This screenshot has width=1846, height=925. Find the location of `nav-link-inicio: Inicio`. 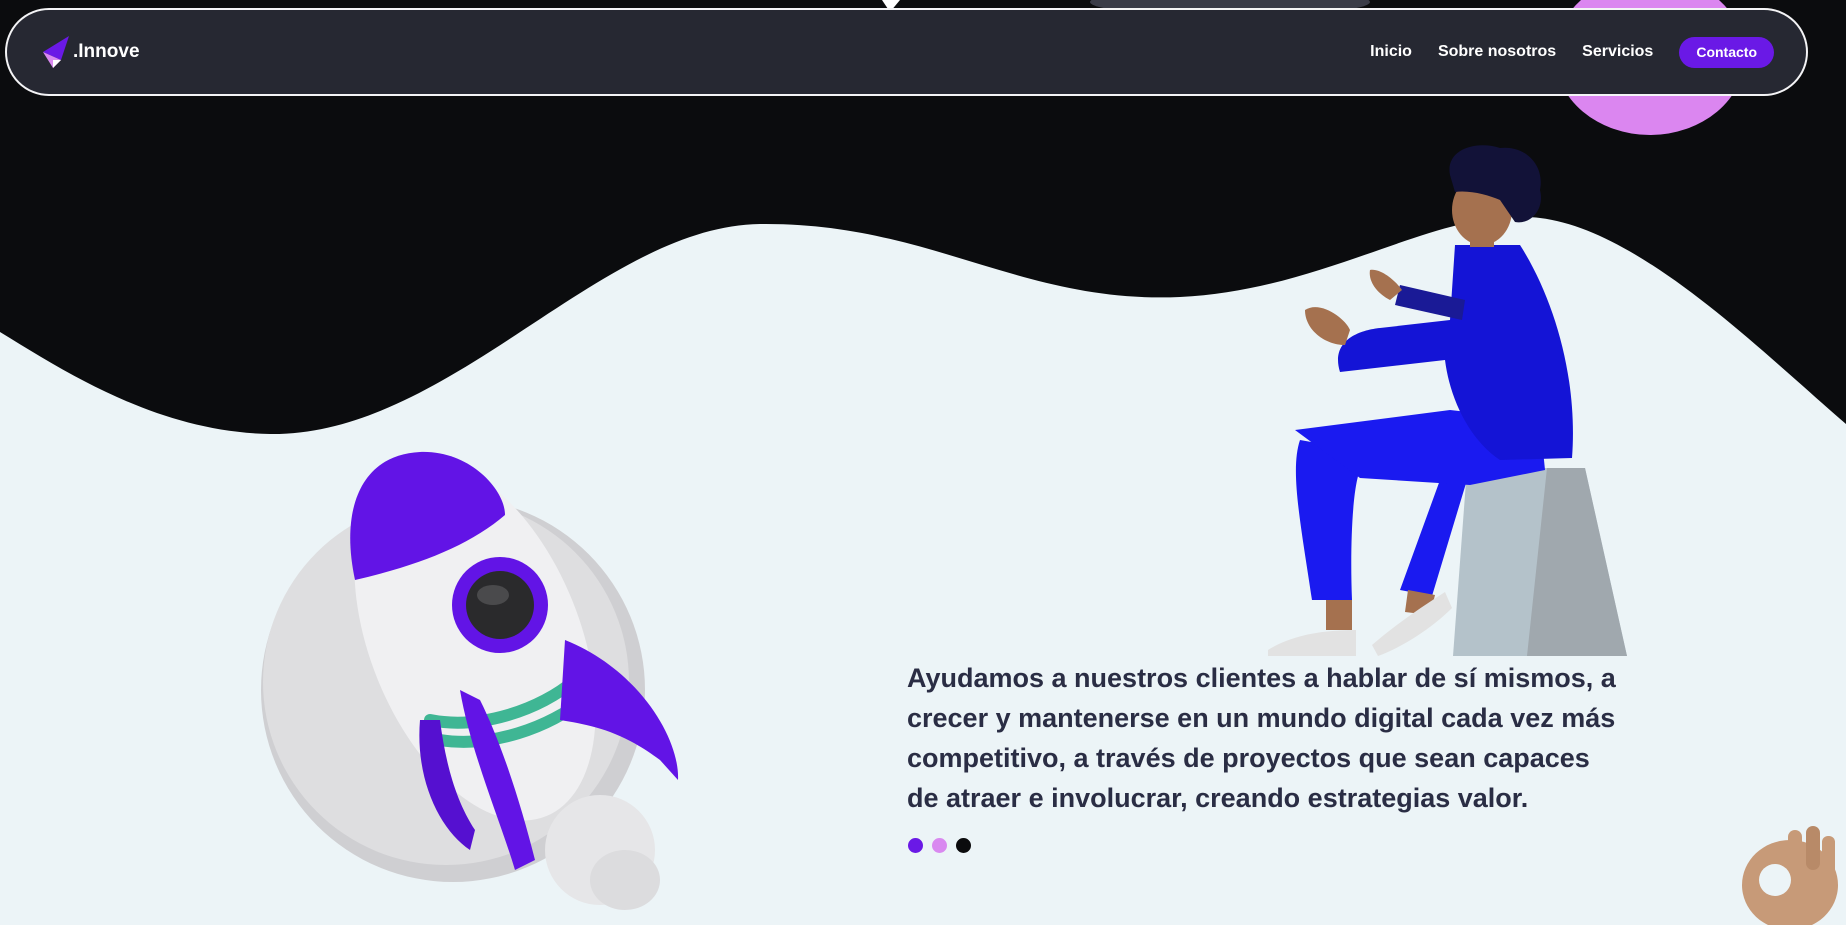

nav-link-inicio: Inicio is located at coordinates (1391, 52).